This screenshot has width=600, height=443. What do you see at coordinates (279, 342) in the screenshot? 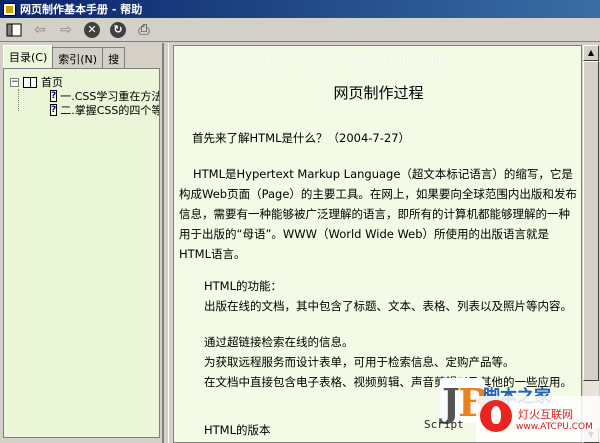
I see `paragraph: 通过超链接检索在线的信息。` at bounding box center [279, 342].